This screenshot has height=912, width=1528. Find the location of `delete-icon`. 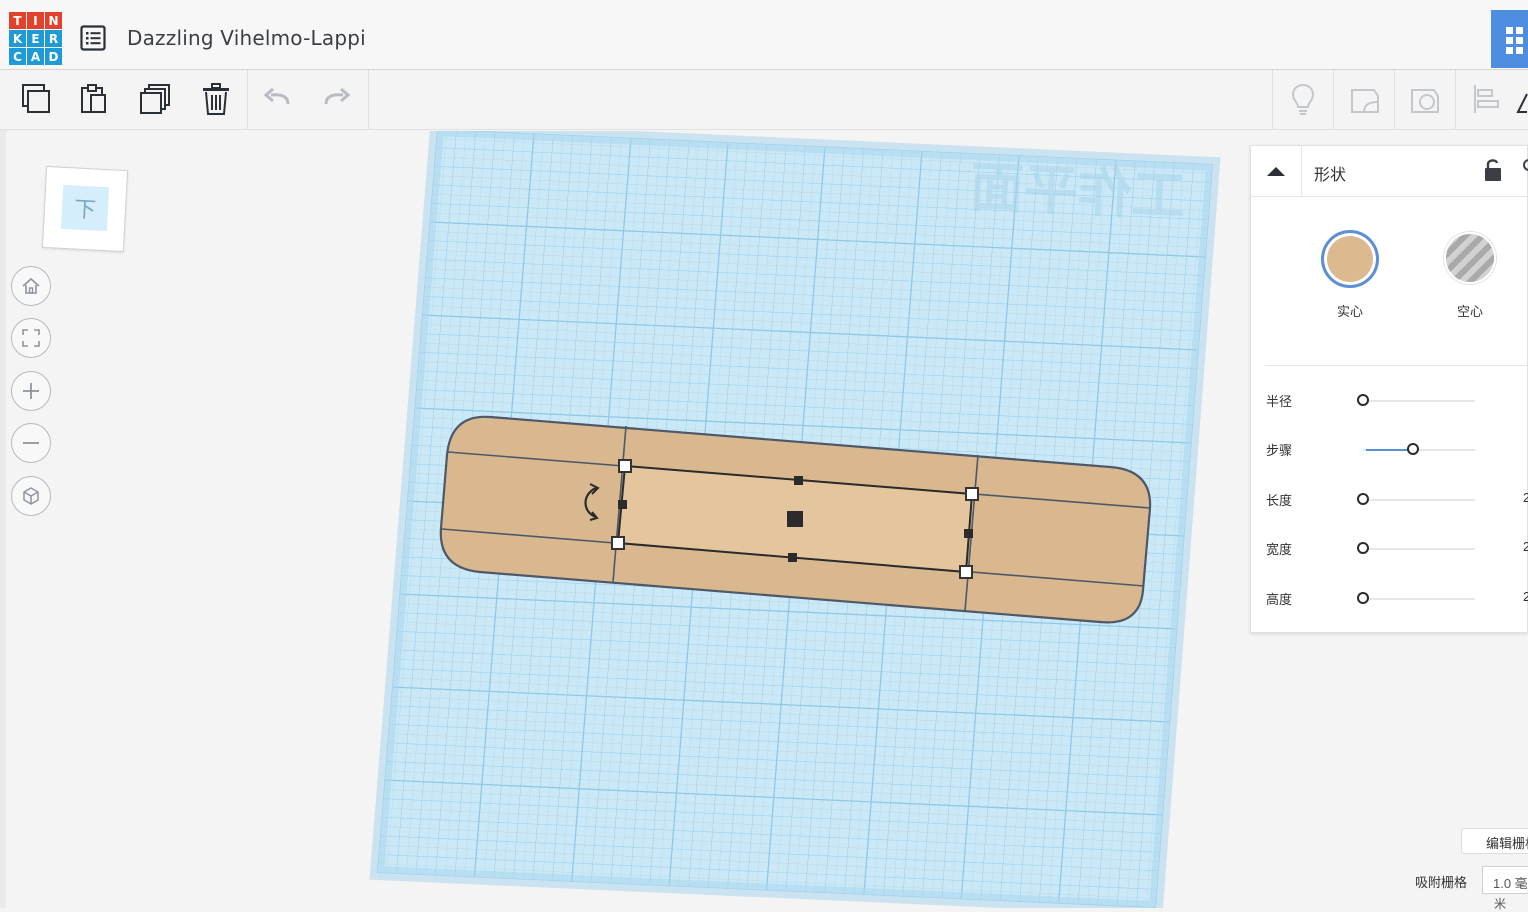

delete-icon is located at coordinates (216, 99).